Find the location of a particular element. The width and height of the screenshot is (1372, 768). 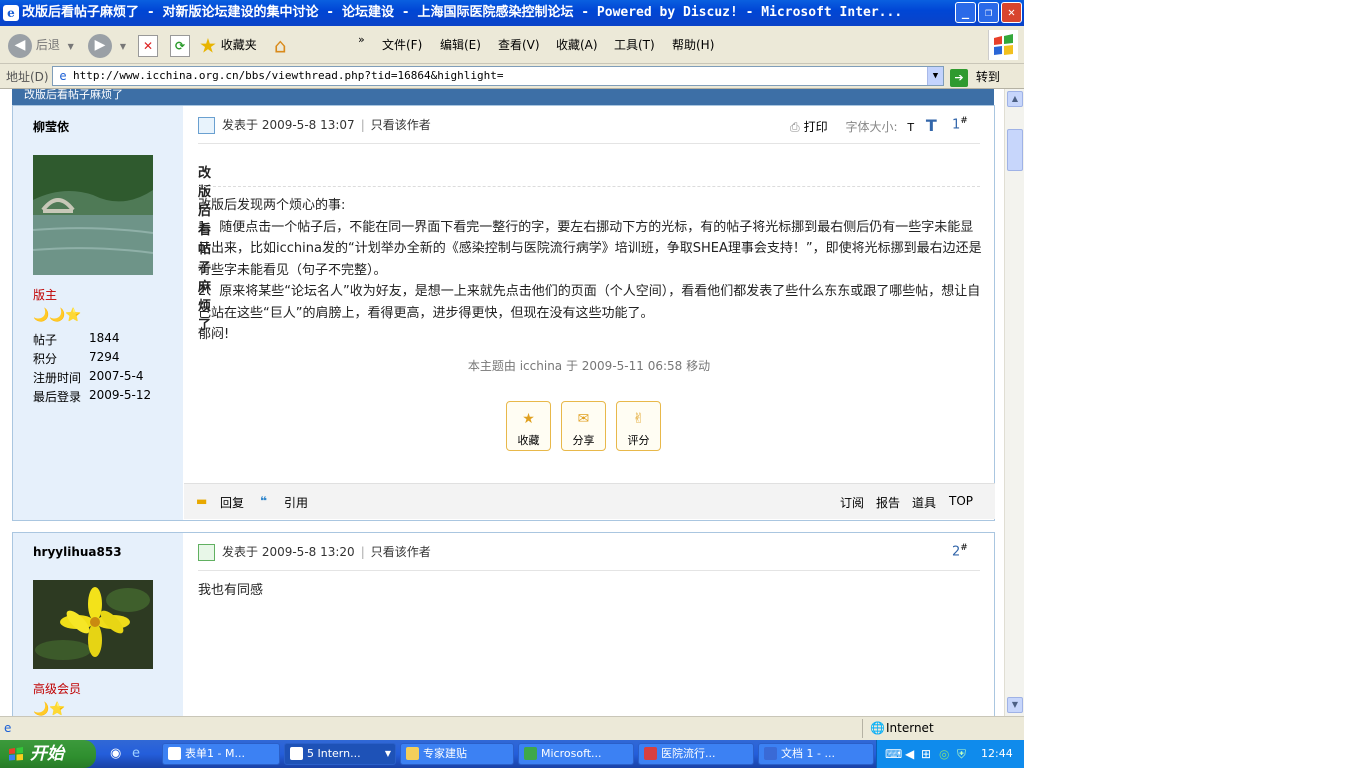

font-small-button: T is located at coordinates (910, 127).